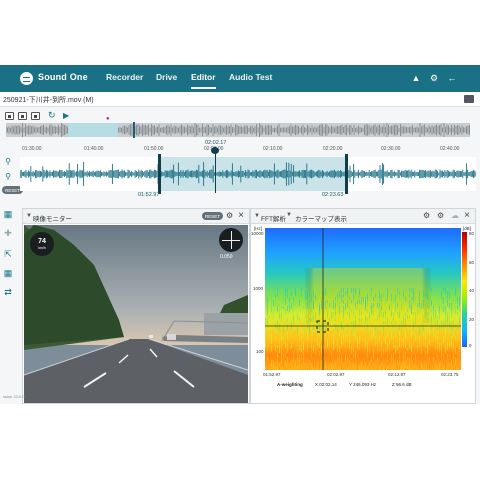 This screenshot has width=480, height=480. What do you see at coordinates (250, 77) in the screenshot?
I see `nav-audio-test: Audio Test` at bounding box center [250, 77].